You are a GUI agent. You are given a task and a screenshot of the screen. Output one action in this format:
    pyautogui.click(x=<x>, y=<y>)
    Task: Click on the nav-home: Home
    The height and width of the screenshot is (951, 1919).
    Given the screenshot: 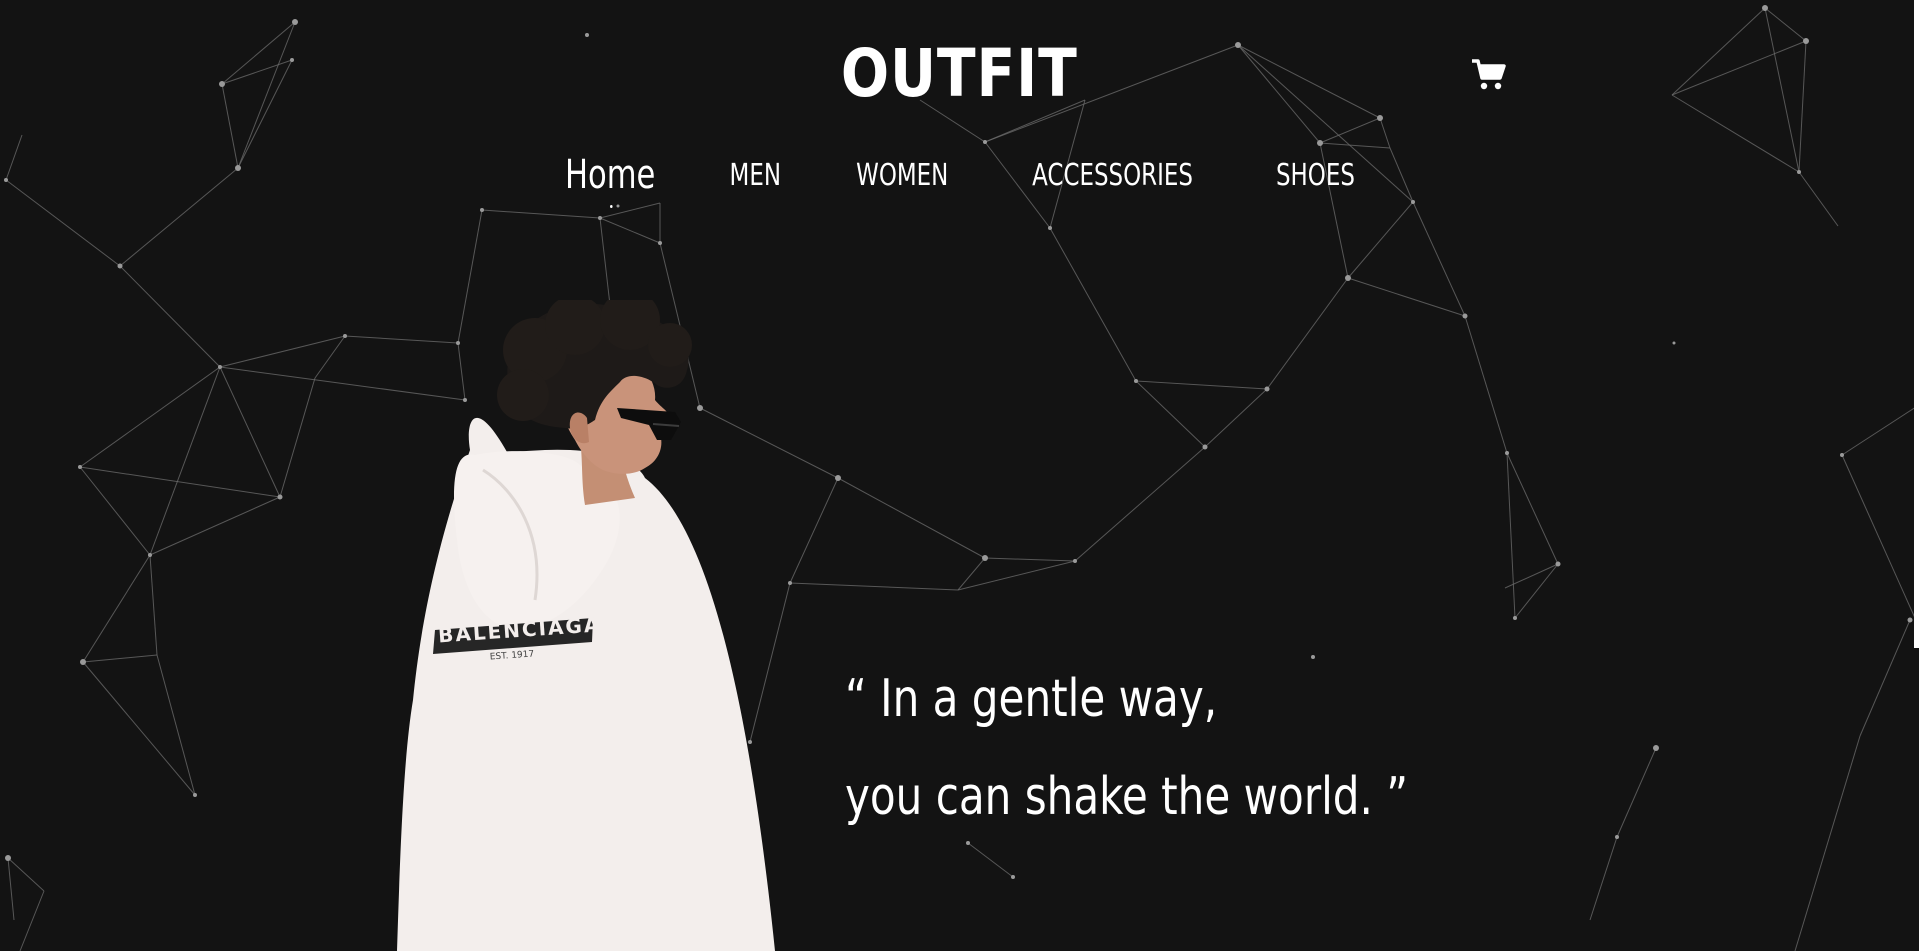 What is the action you would take?
    pyautogui.click(x=610, y=180)
    